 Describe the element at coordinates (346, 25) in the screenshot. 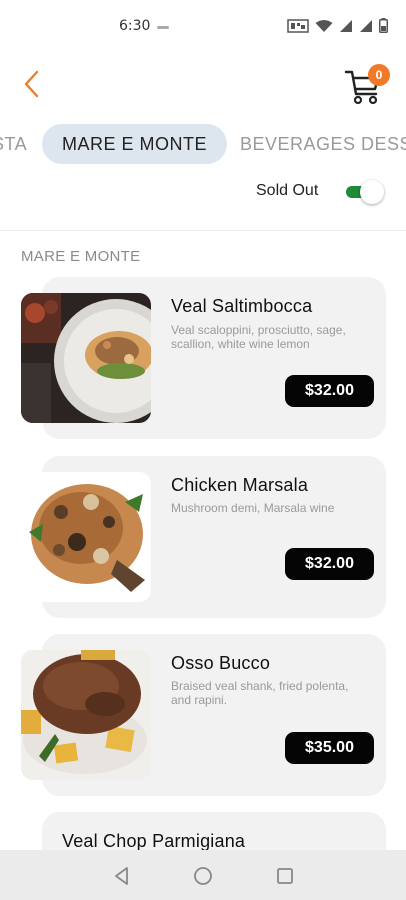

I see `signal-icon` at that location.